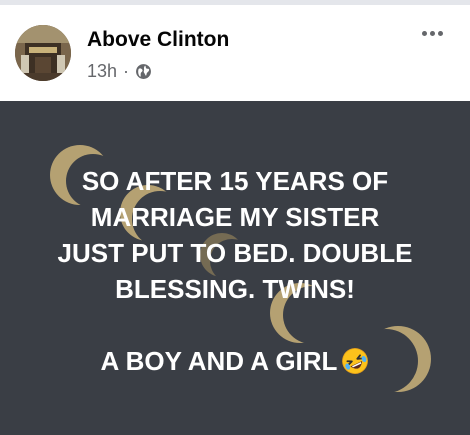 The width and height of the screenshot is (470, 435). Describe the element at coordinates (424, 33) in the screenshot. I see `more-horizontal-icon` at that location.